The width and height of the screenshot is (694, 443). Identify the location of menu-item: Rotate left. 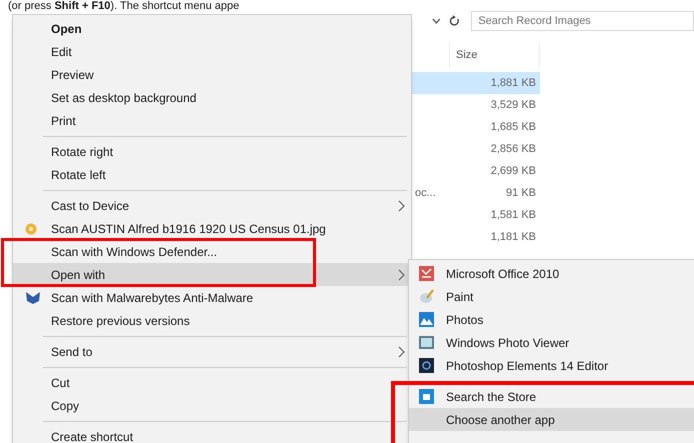
(212, 174).